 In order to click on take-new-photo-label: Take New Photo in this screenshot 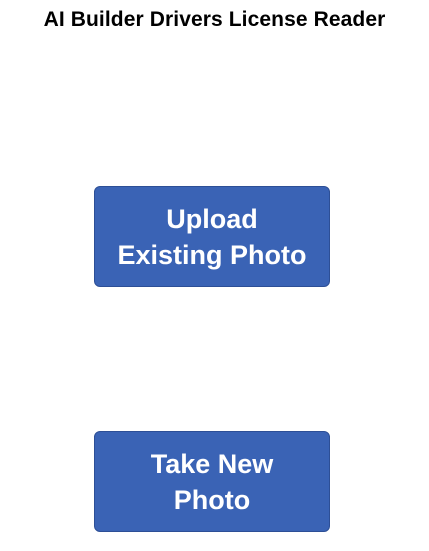, I will do `click(212, 481)`.